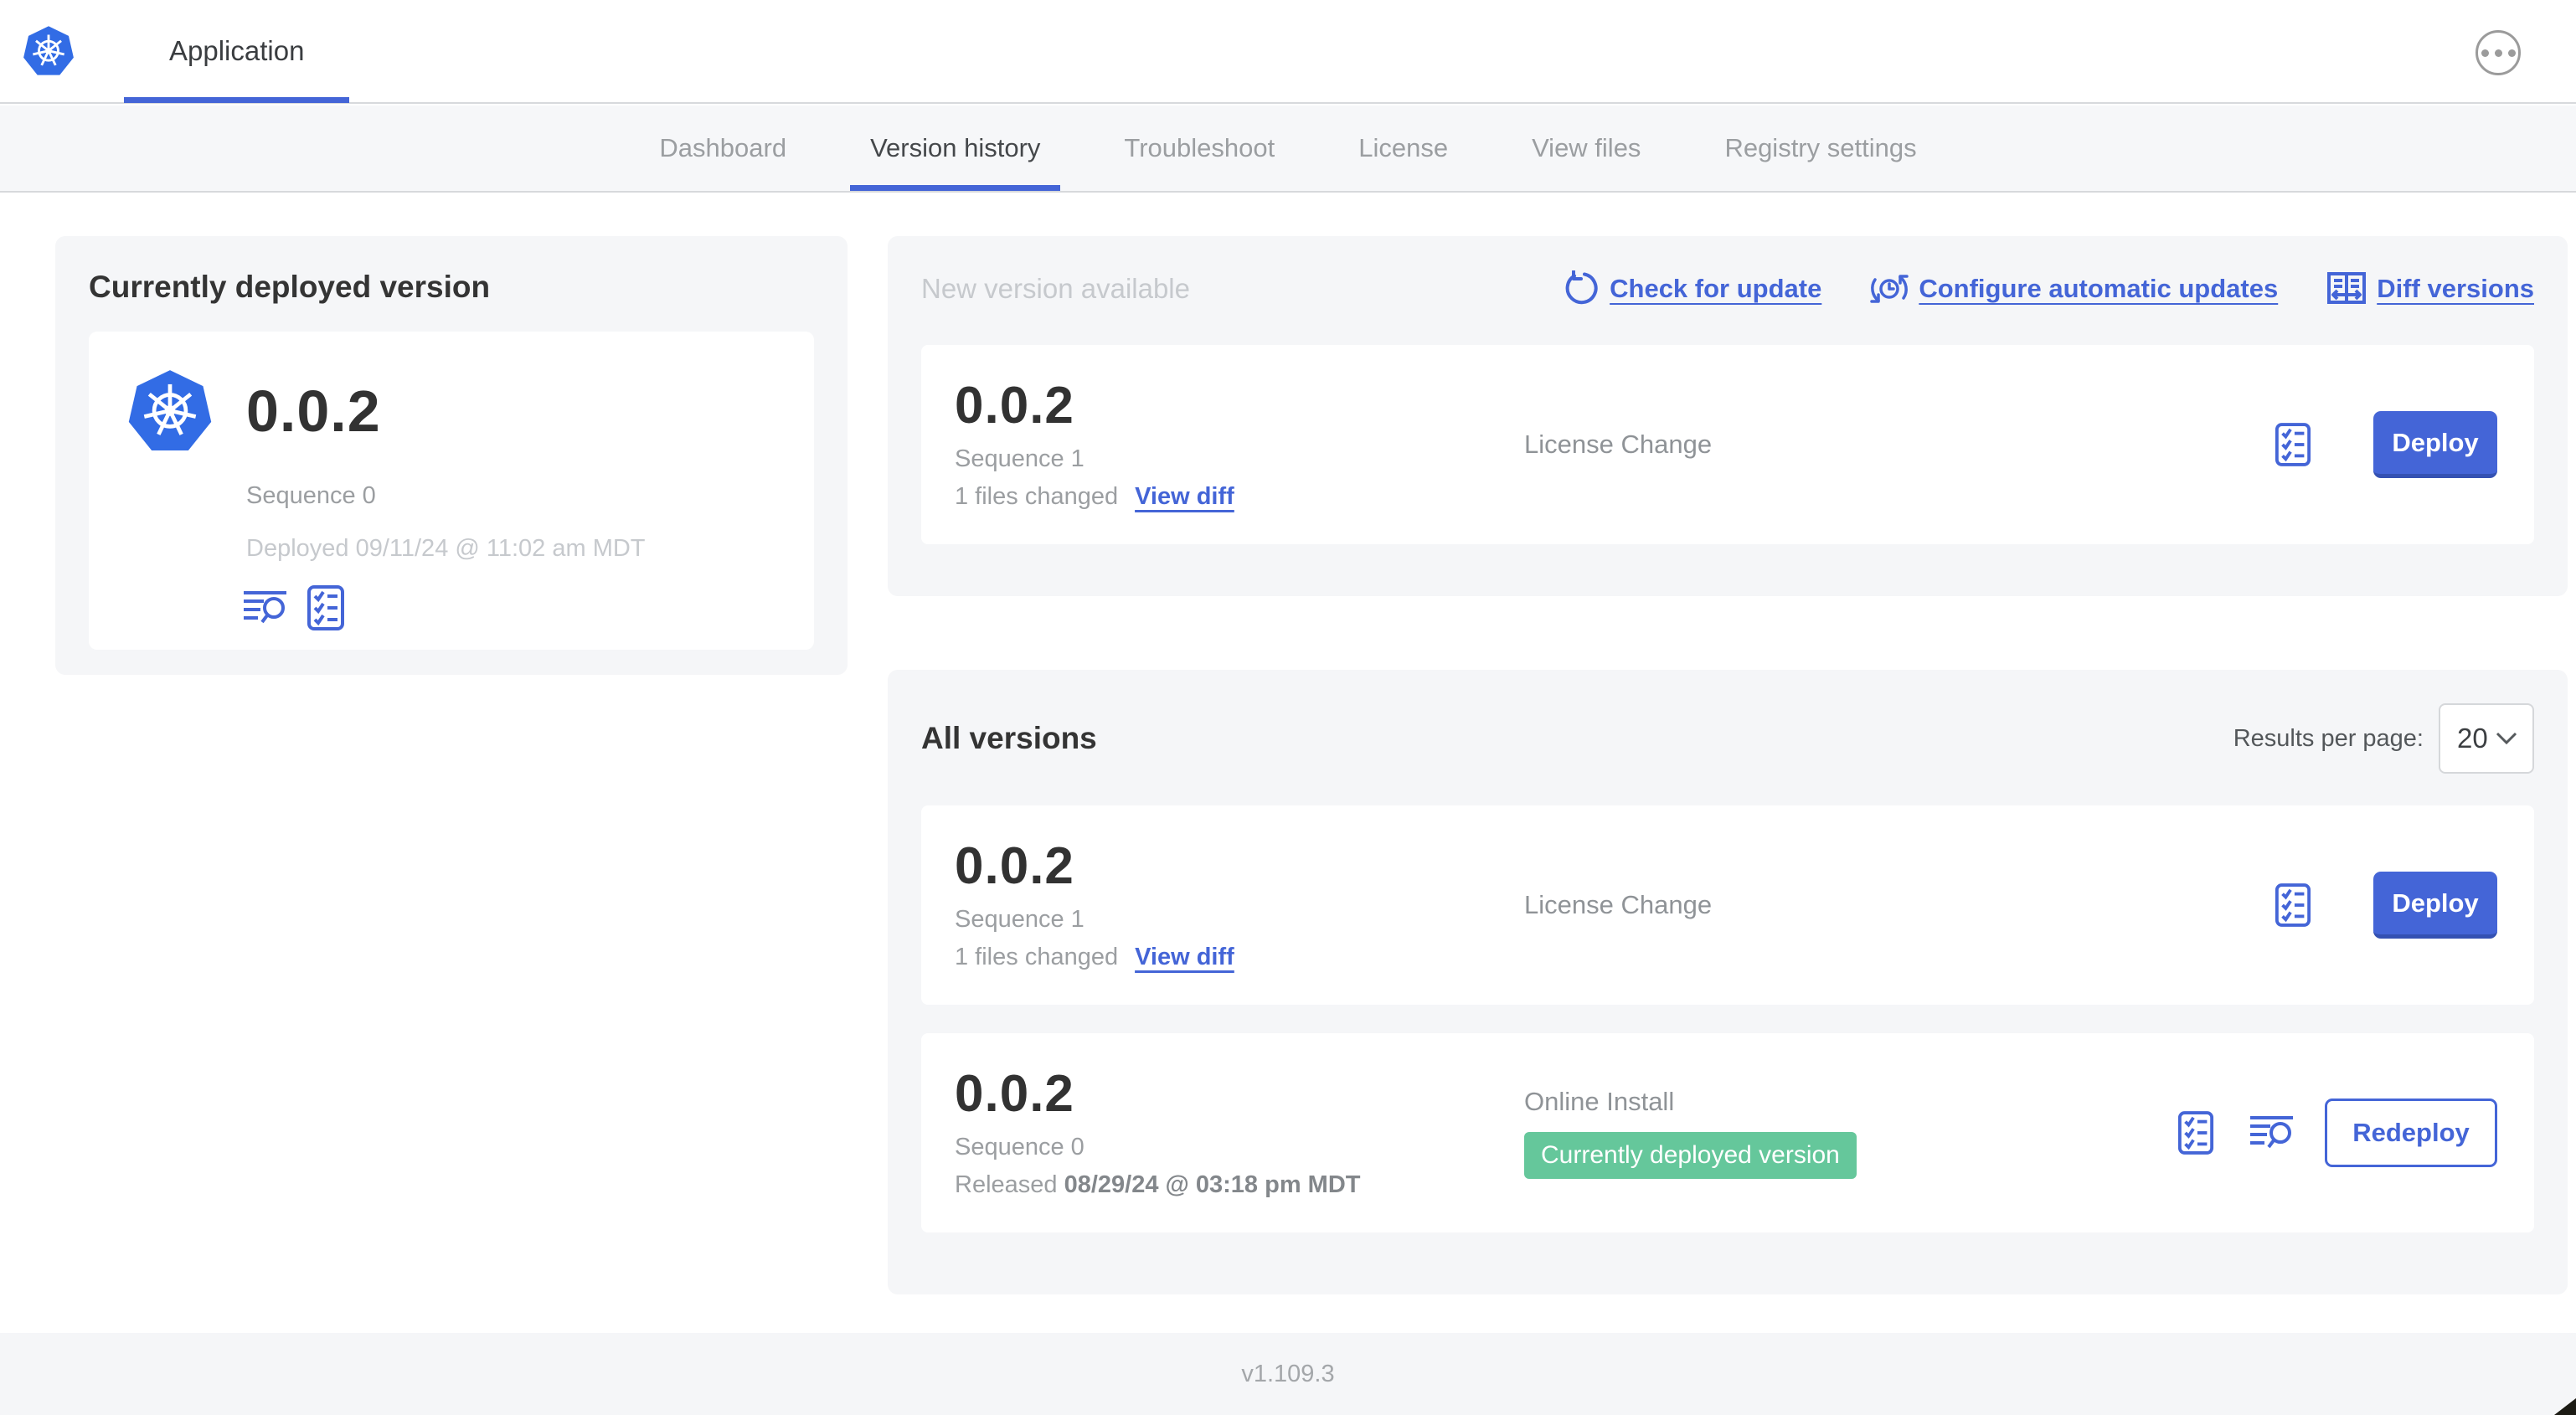 The image size is (2576, 1415). What do you see at coordinates (956, 148) in the screenshot?
I see `tab-version-history: Version history` at bounding box center [956, 148].